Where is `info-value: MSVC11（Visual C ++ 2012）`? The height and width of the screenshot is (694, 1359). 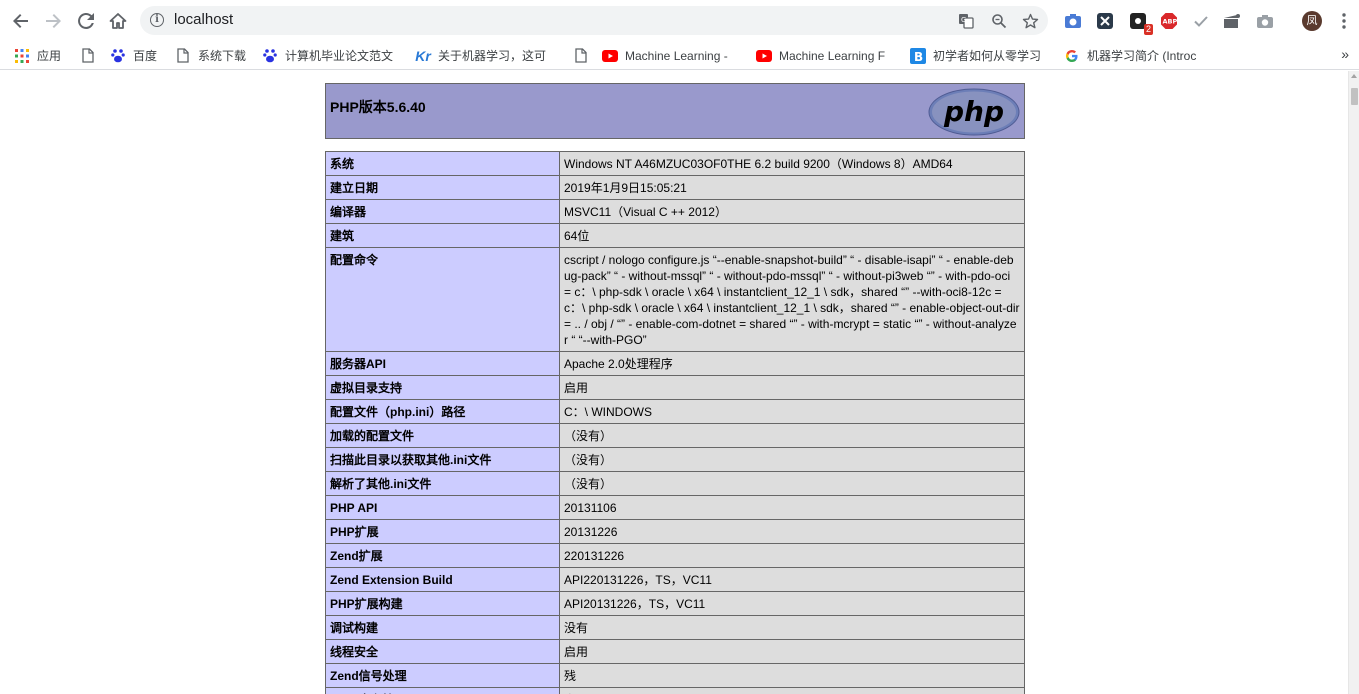
info-value: MSVC11（Visual C ++ 2012） is located at coordinates (792, 211).